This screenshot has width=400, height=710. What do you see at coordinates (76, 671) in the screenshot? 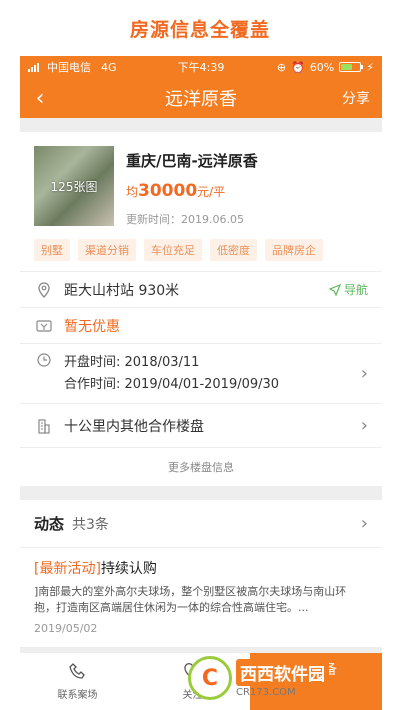
I see `phone-icon` at bounding box center [76, 671].